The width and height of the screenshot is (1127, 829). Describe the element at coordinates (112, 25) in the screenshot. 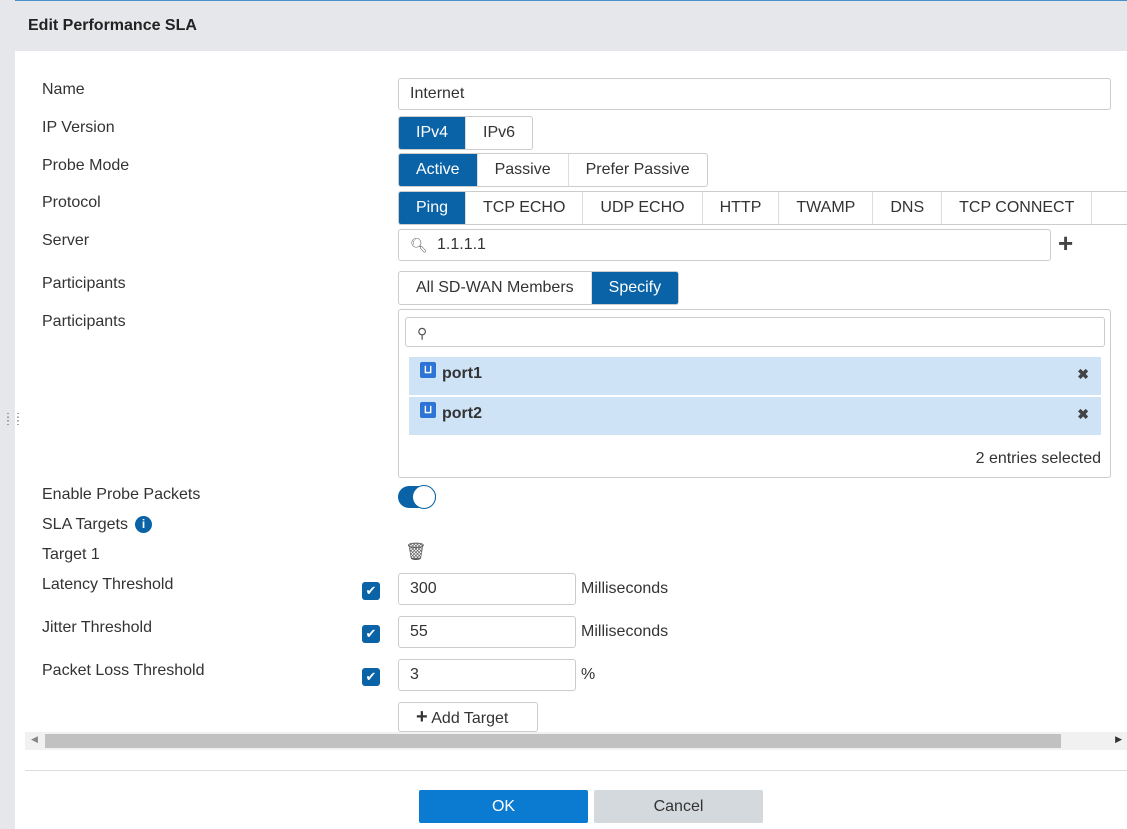

I see `dialog-title: Edit Performance SLA` at that location.